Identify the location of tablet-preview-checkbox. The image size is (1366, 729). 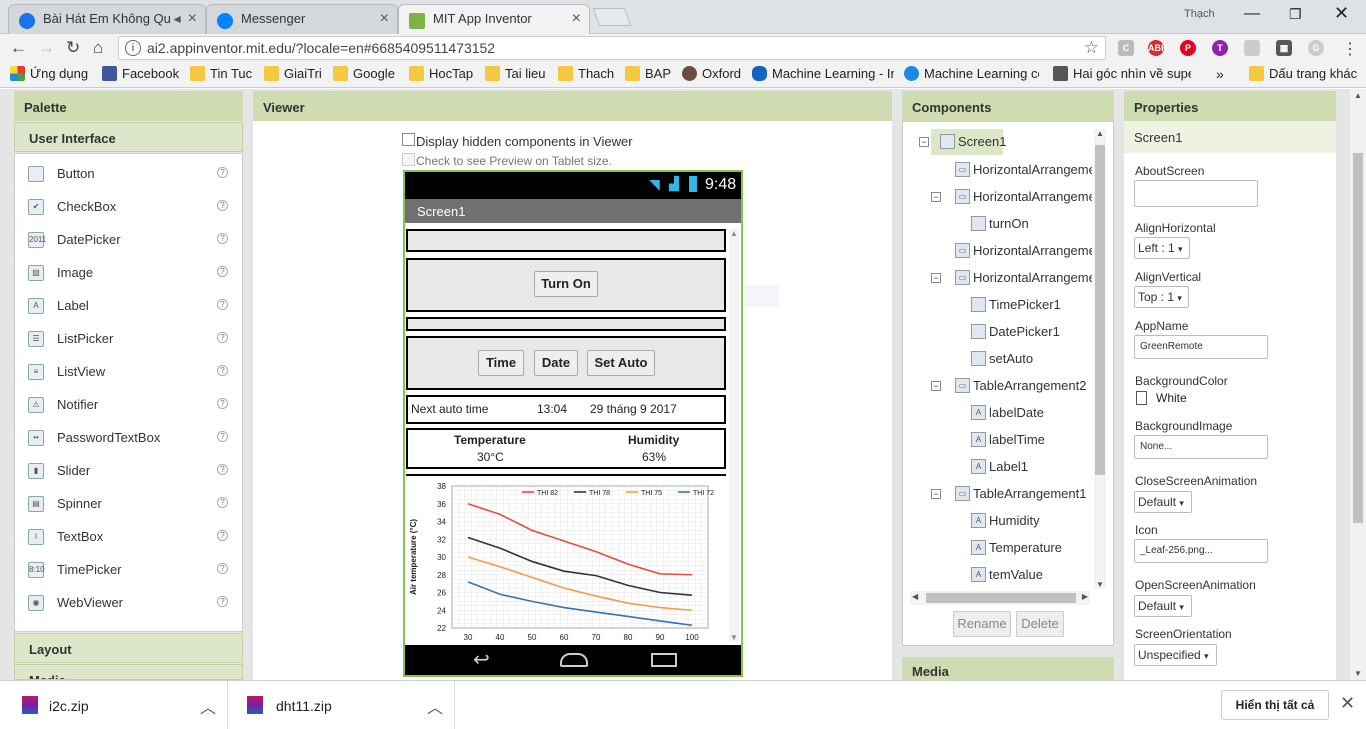
(408, 159).